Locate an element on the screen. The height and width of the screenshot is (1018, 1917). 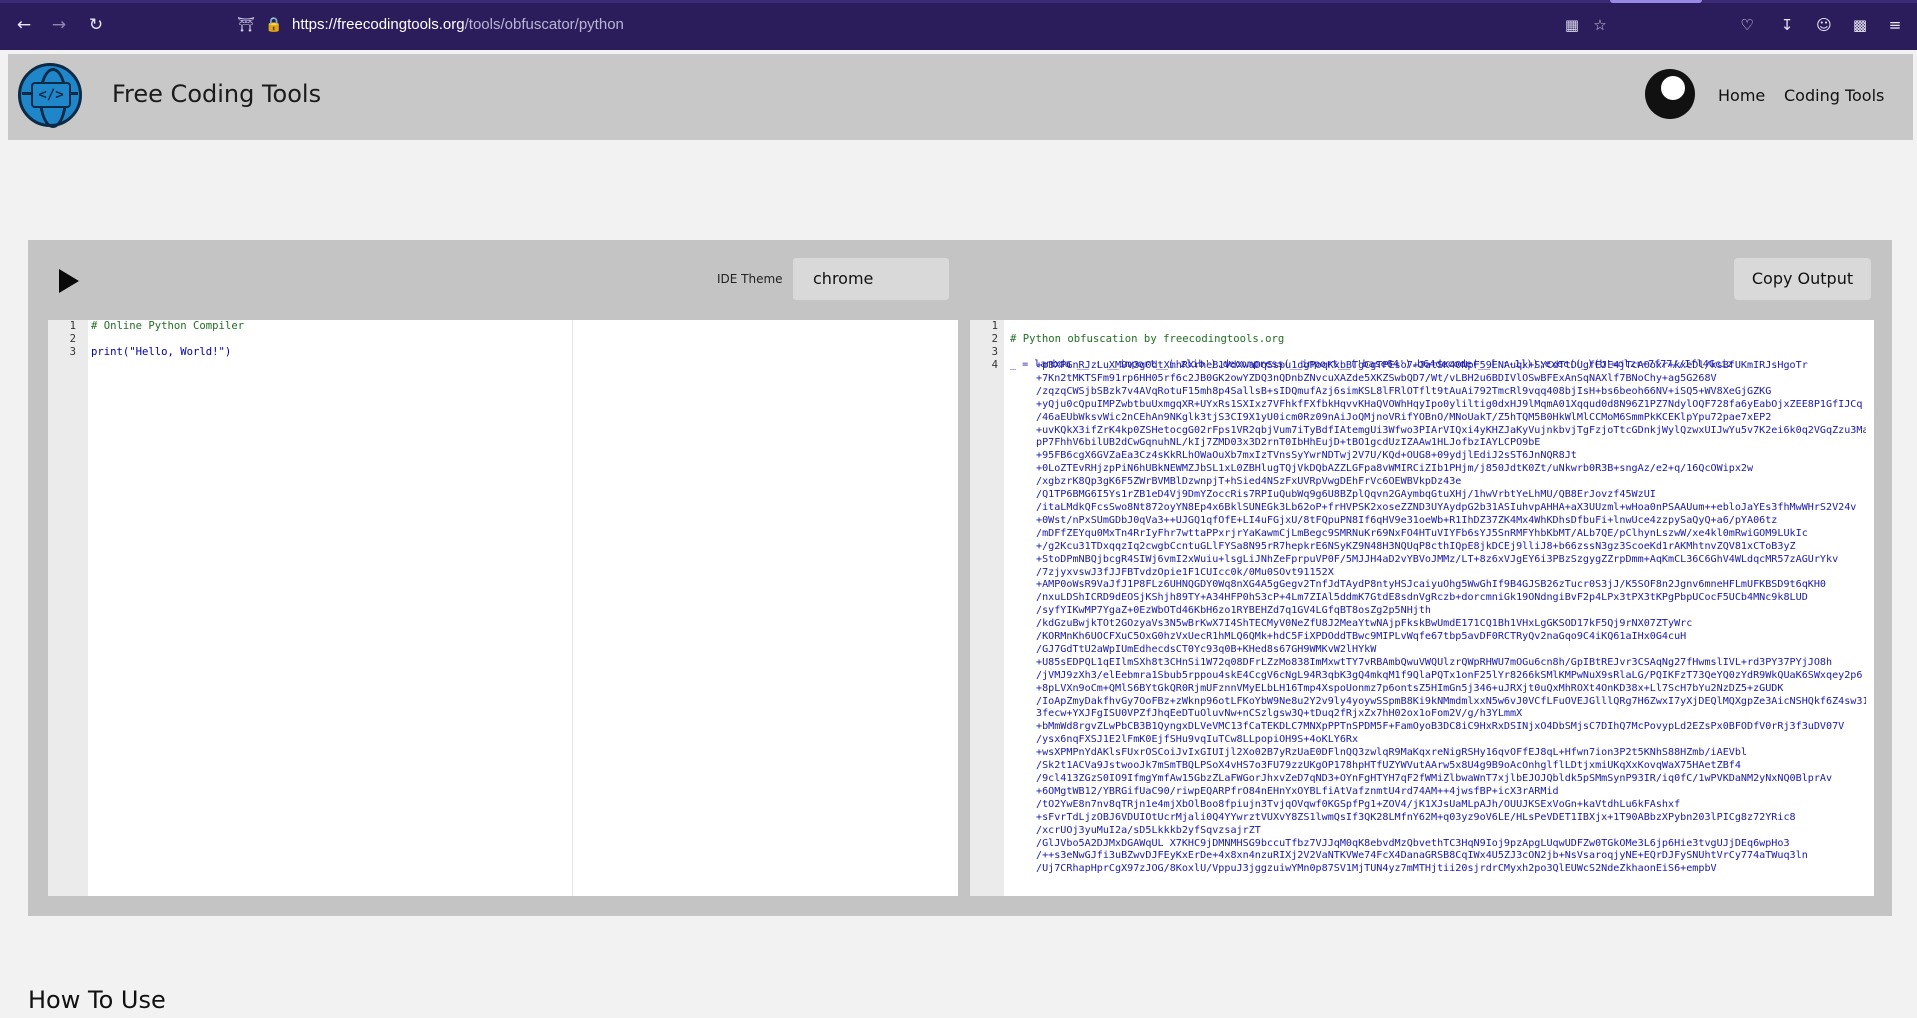
ide-theme-label: IDE Theme is located at coordinates (750, 279).